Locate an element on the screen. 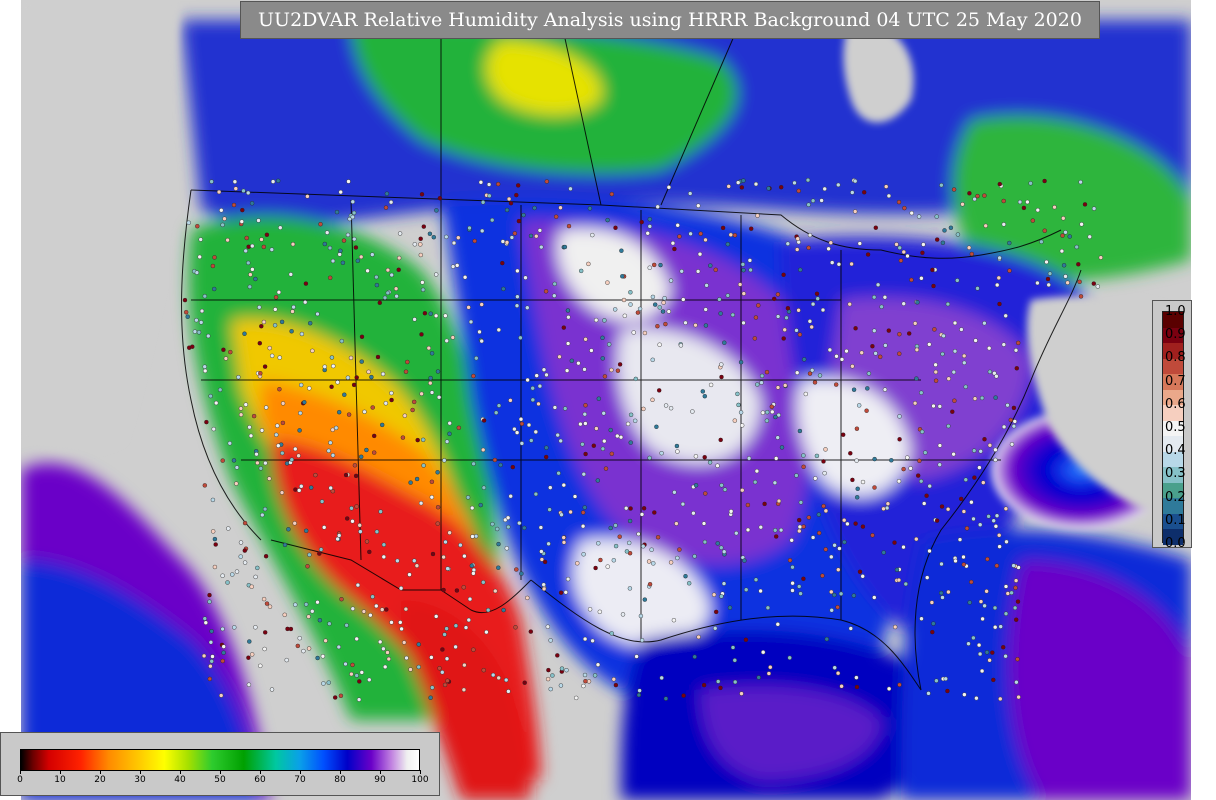 This screenshot has width=1216, height=800. rh-colorbar-tick-label: 70 is located at coordinates (300, 780).